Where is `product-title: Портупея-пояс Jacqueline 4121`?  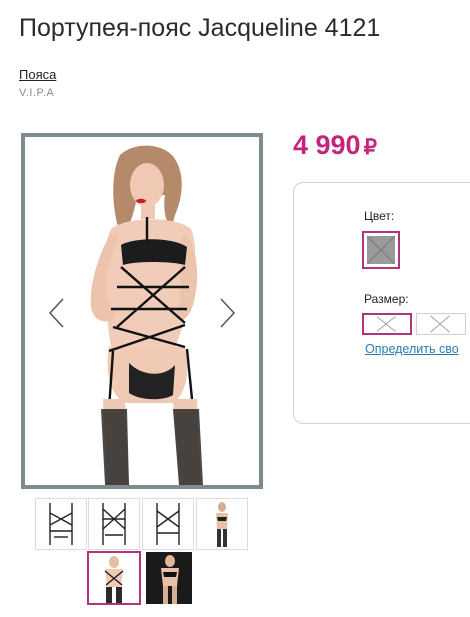 product-title: Портупея-пояс Jacqueline 4121 is located at coordinates (200, 28).